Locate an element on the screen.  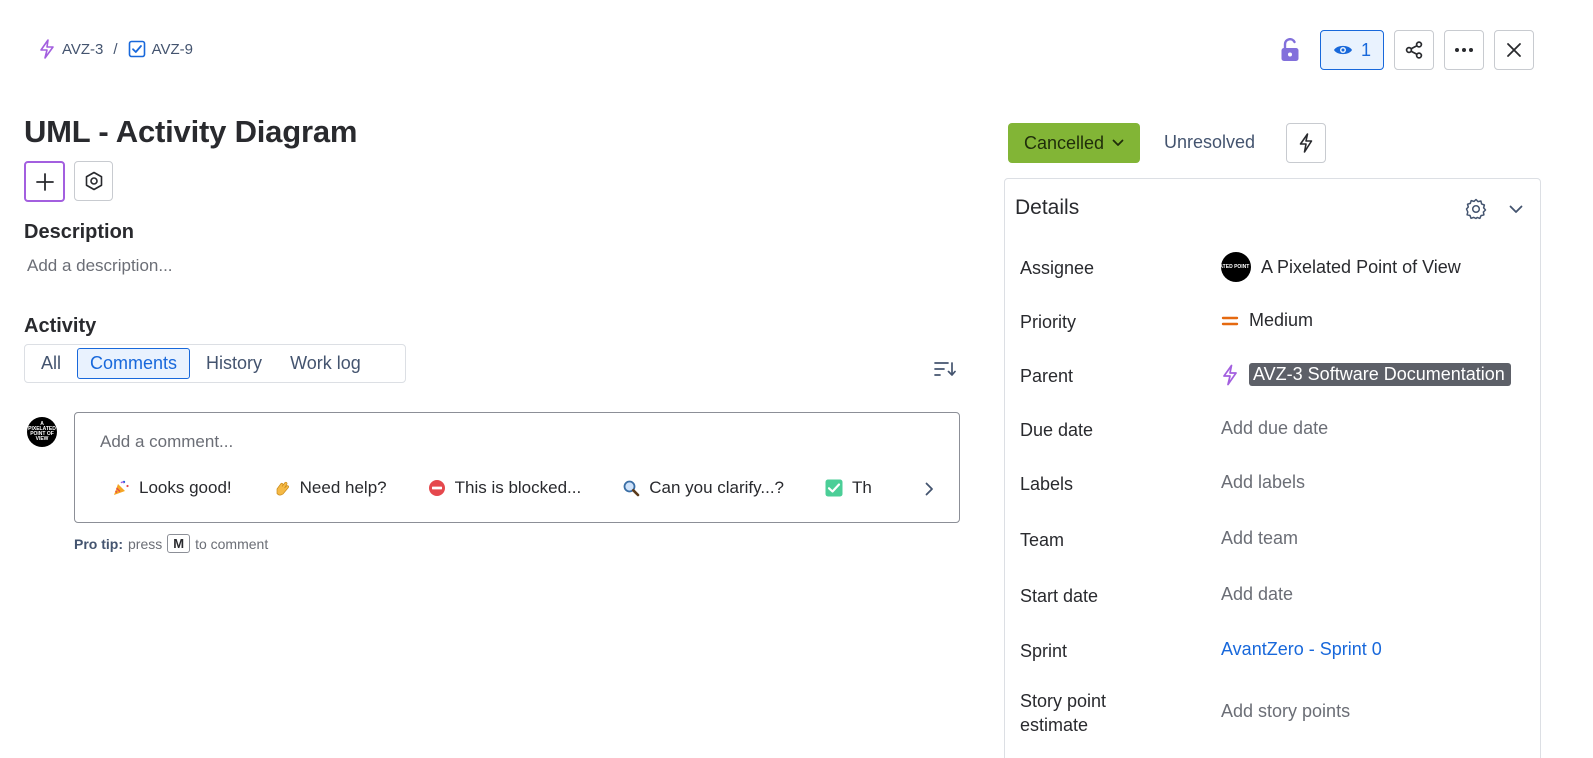
apps-button is located at coordinates (93, 181).